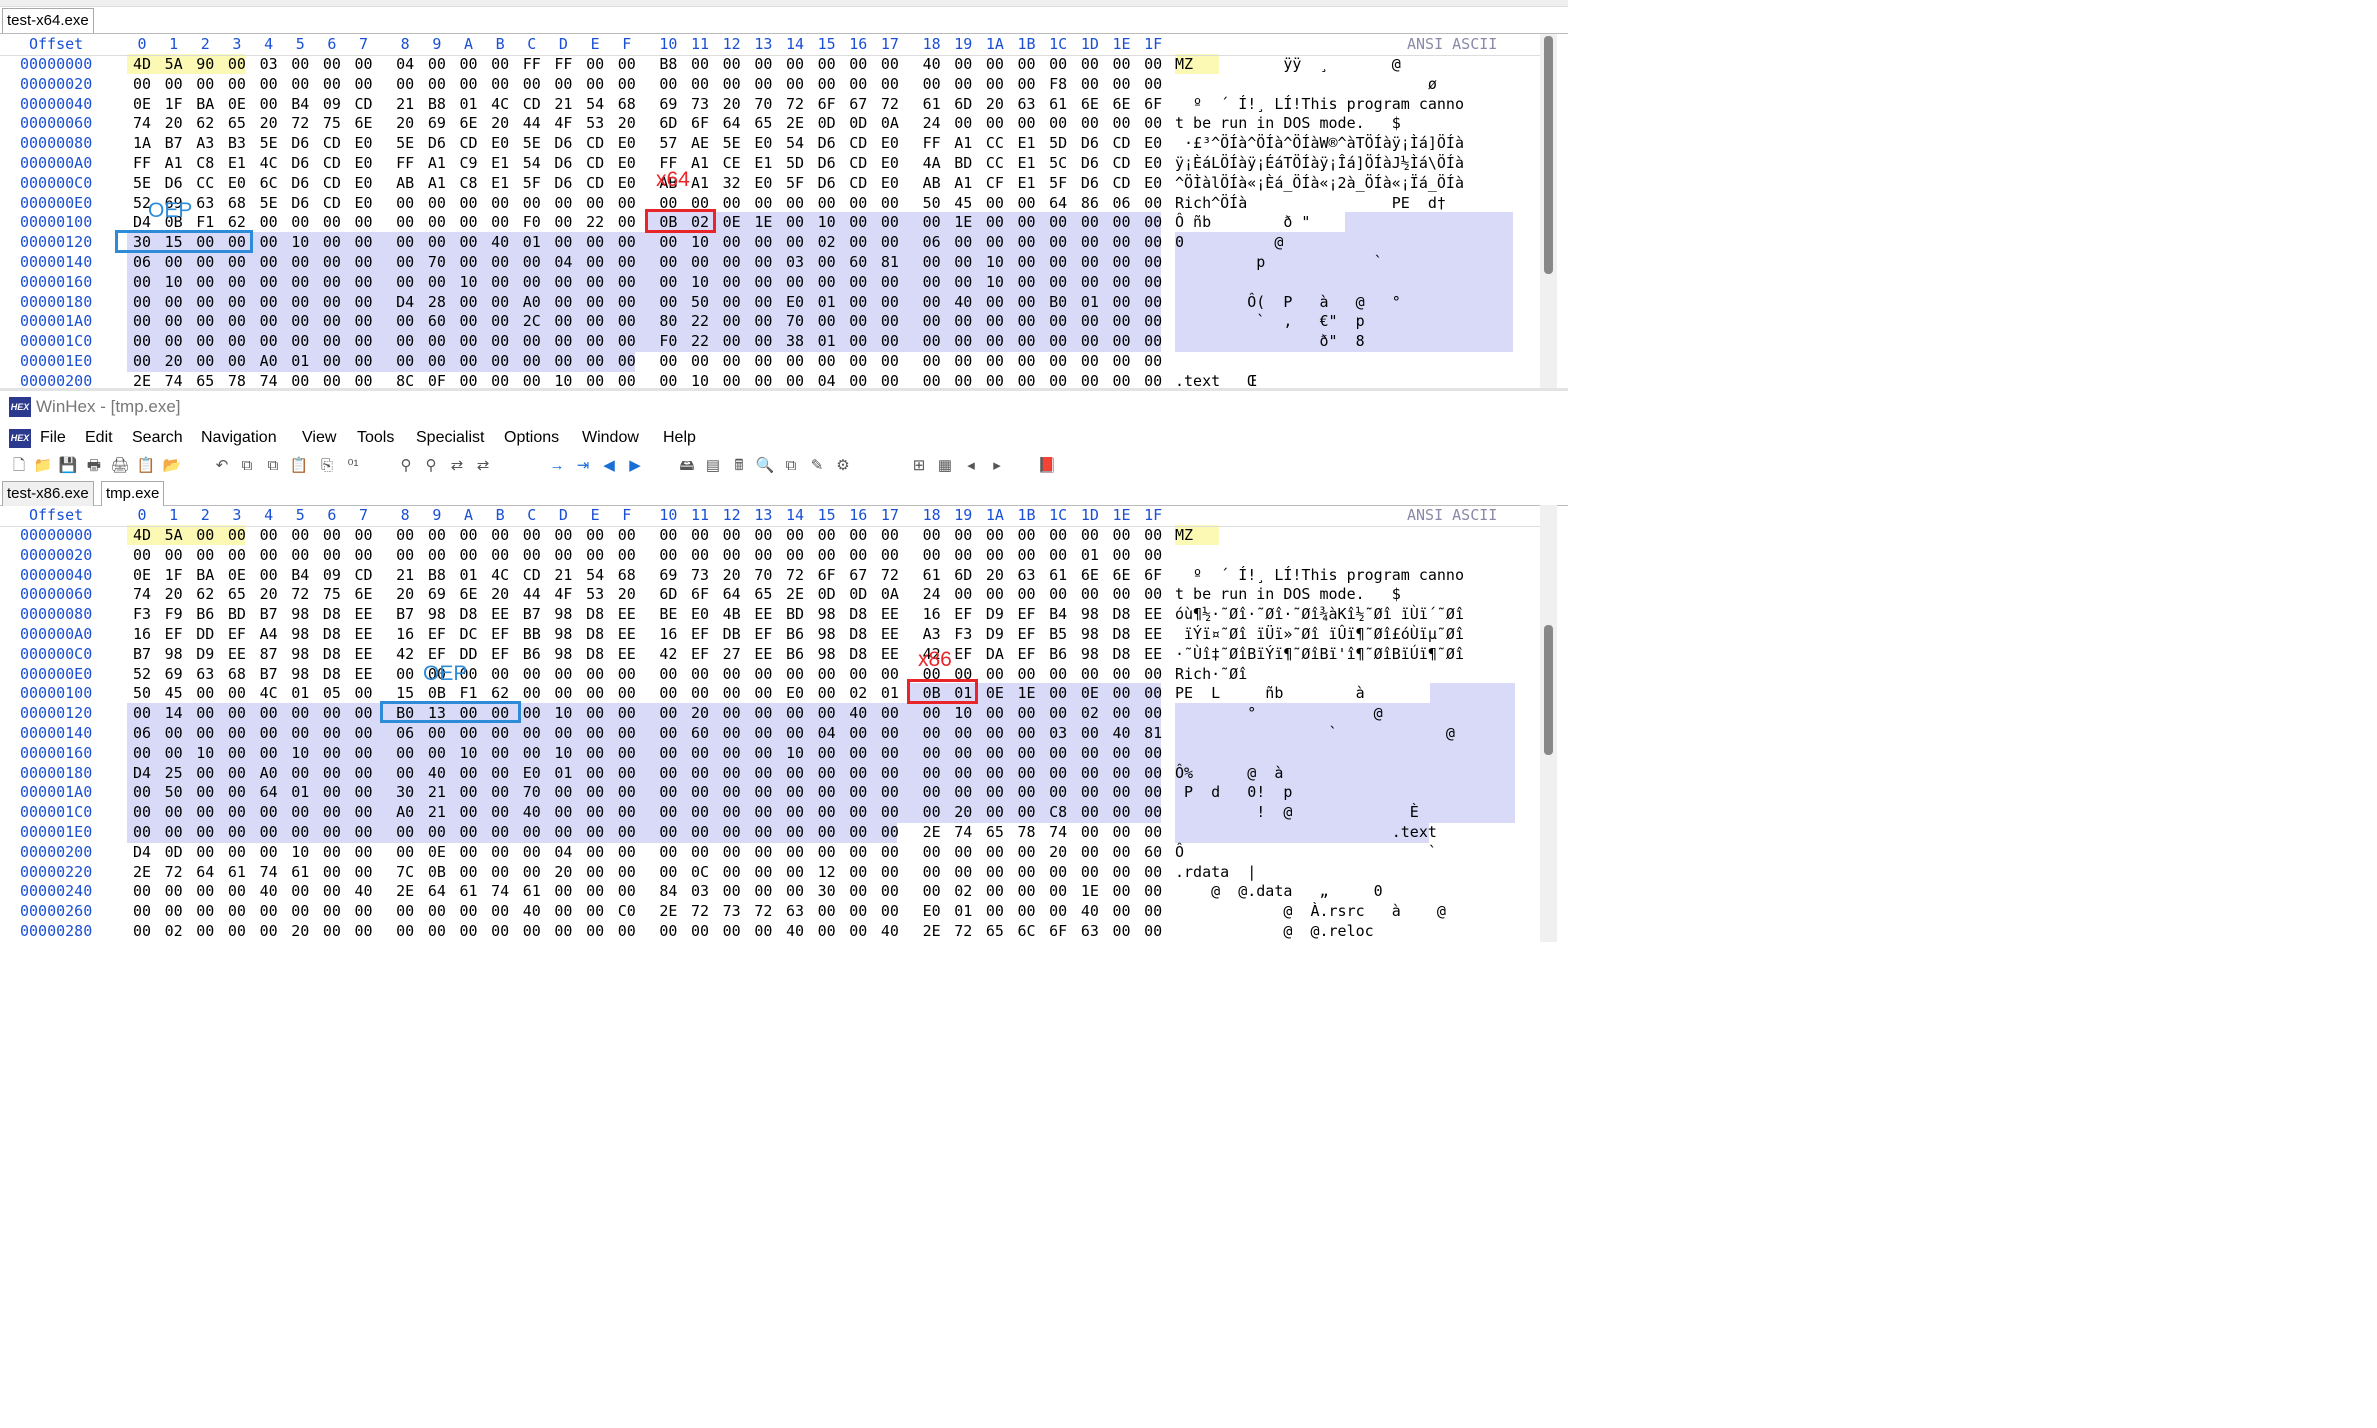 This screenshot has height=1428, width=2377. I want to click on hex-byte: 6C, so click(1027, 931).